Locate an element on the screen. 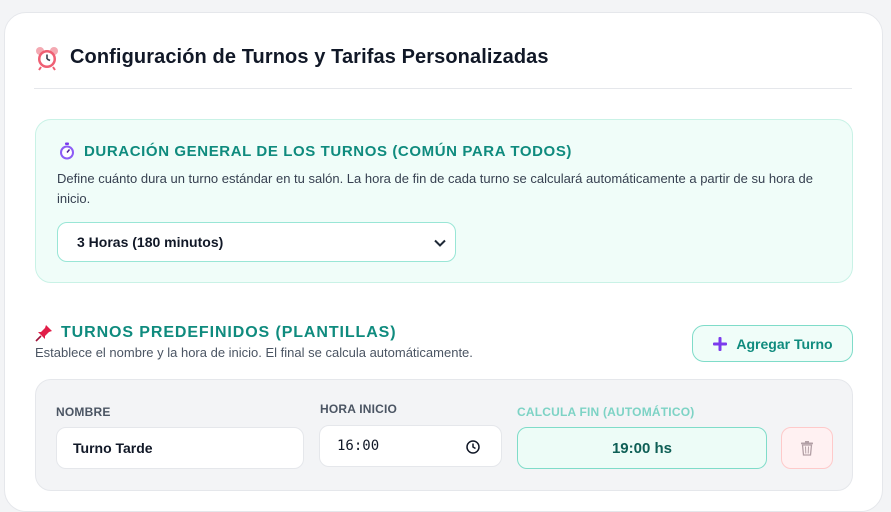  start-time-value: 16:00 is located at coordinates (358, 446).